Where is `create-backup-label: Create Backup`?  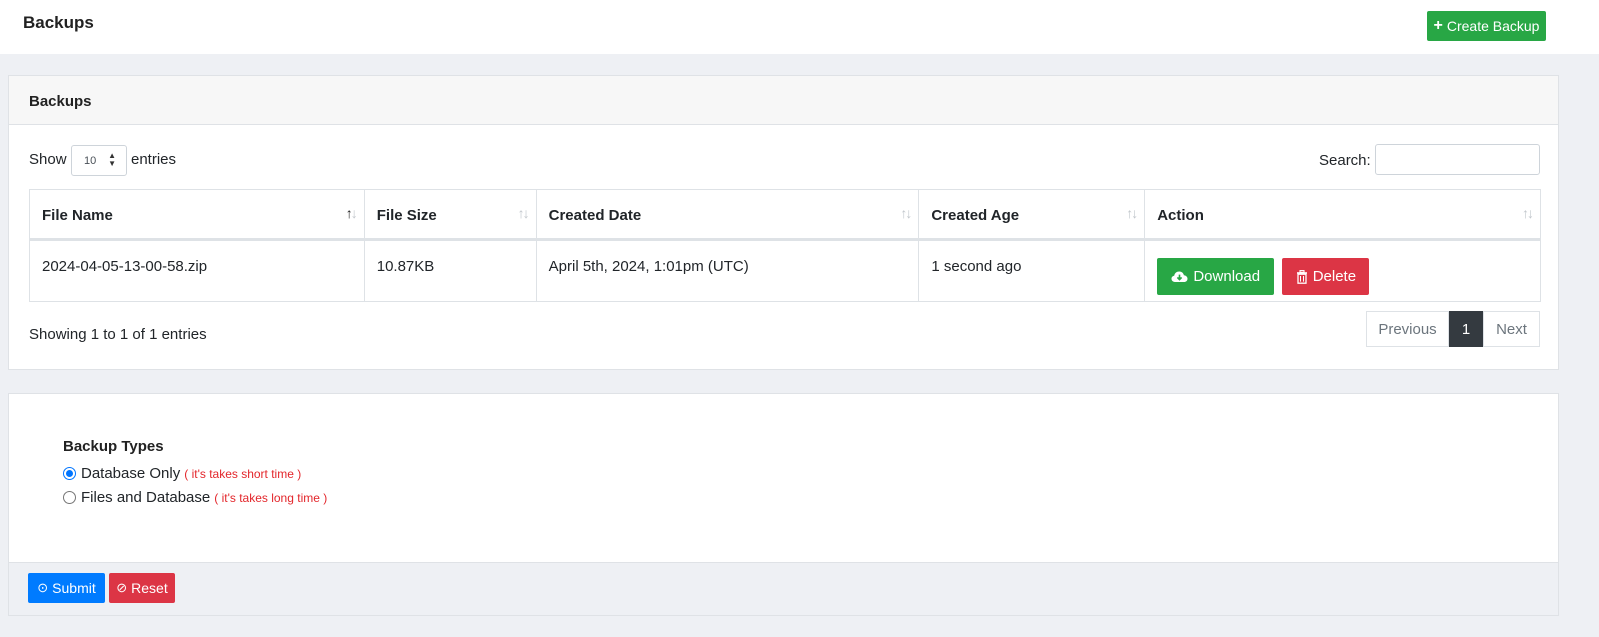 create-backup-label: Create Backup is located at coordinates (1493, 26).